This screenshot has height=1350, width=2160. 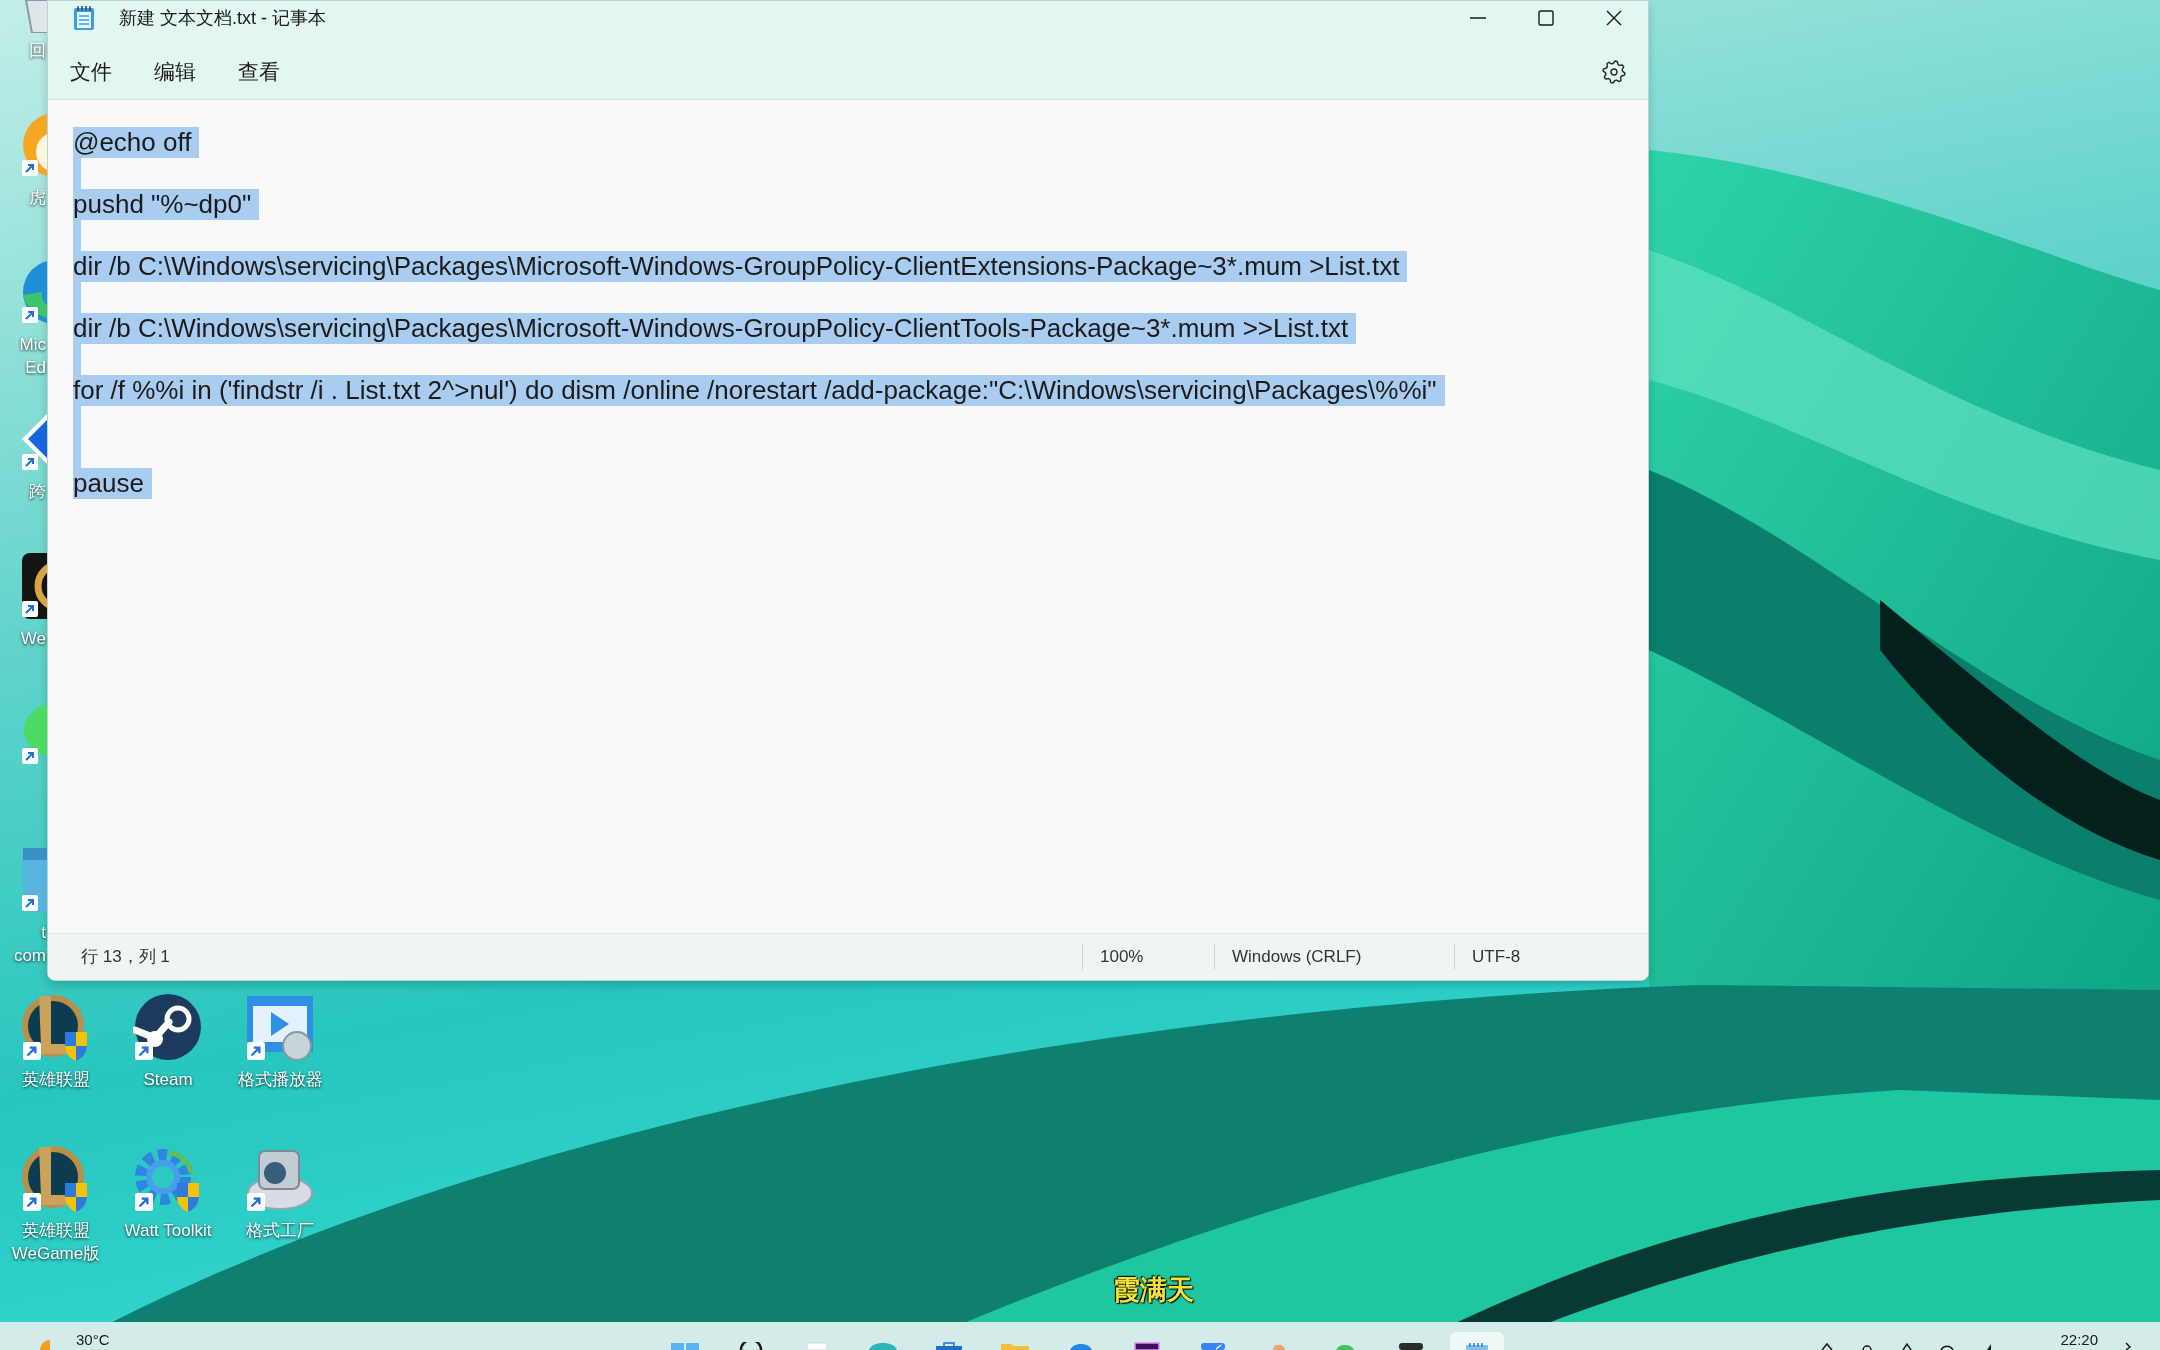 I want to click on menu-item: 查看, so click(x=259, y=72).